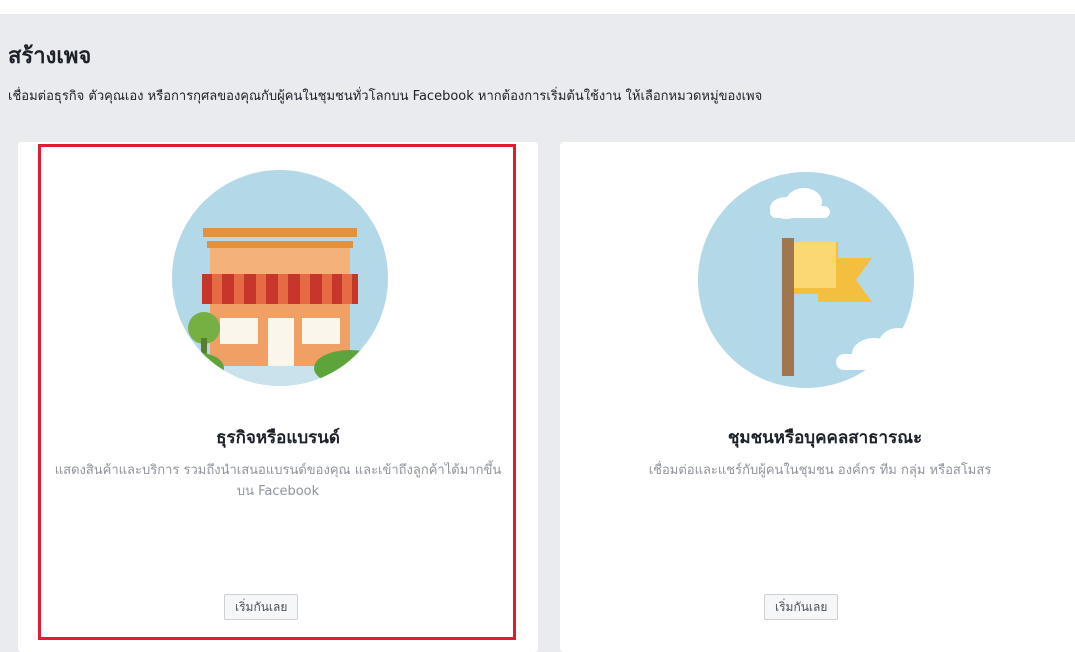  I want to click on top-strip, so click(537, 7).